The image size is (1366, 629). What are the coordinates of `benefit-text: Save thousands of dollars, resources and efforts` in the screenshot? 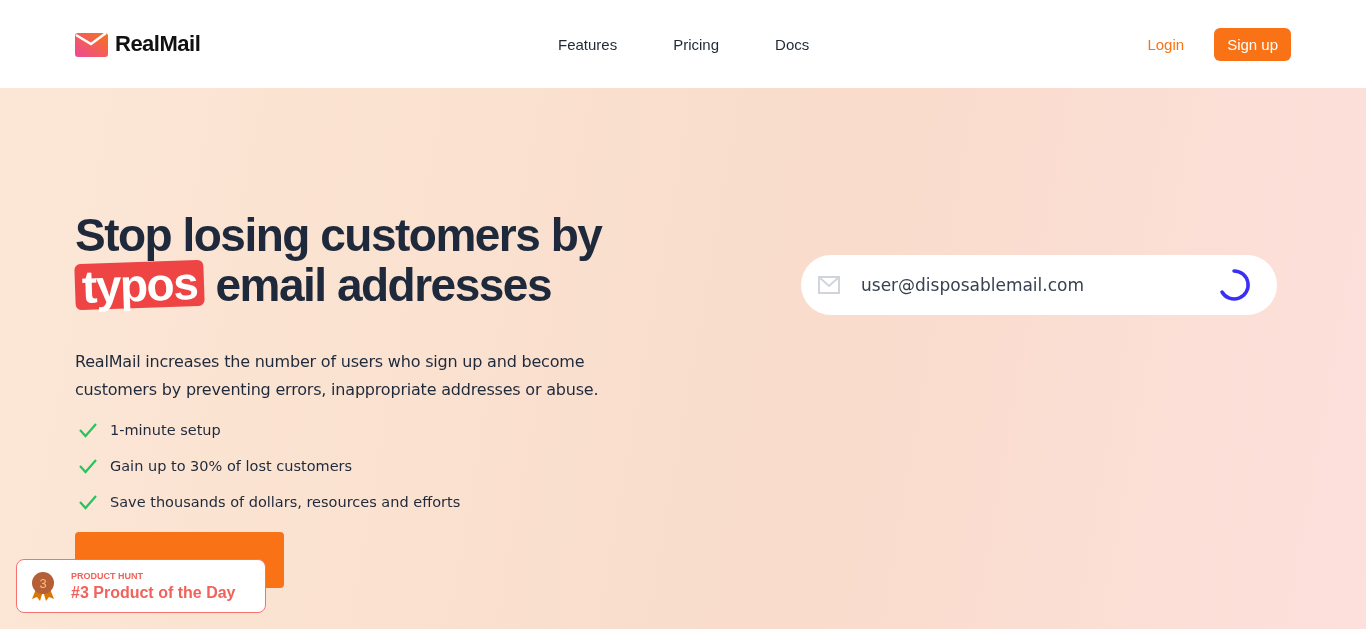 It's located at (285, 502).